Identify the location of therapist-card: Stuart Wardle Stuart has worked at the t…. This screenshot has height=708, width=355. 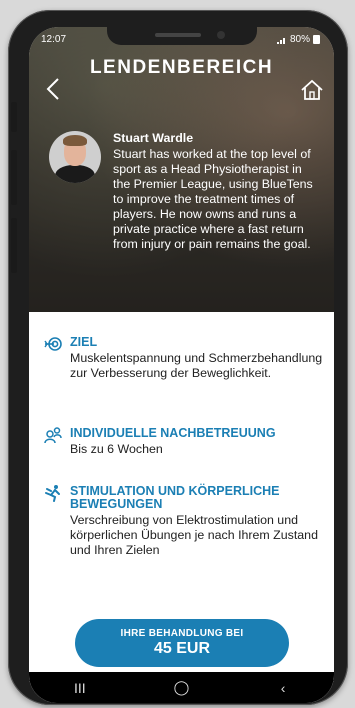
(184, 191).